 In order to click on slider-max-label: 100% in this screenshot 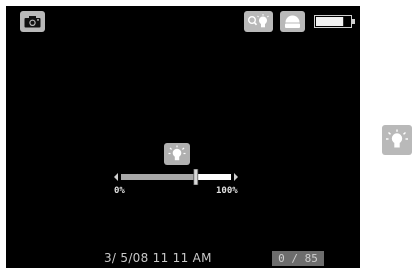, I will do `click(227, 191)`.